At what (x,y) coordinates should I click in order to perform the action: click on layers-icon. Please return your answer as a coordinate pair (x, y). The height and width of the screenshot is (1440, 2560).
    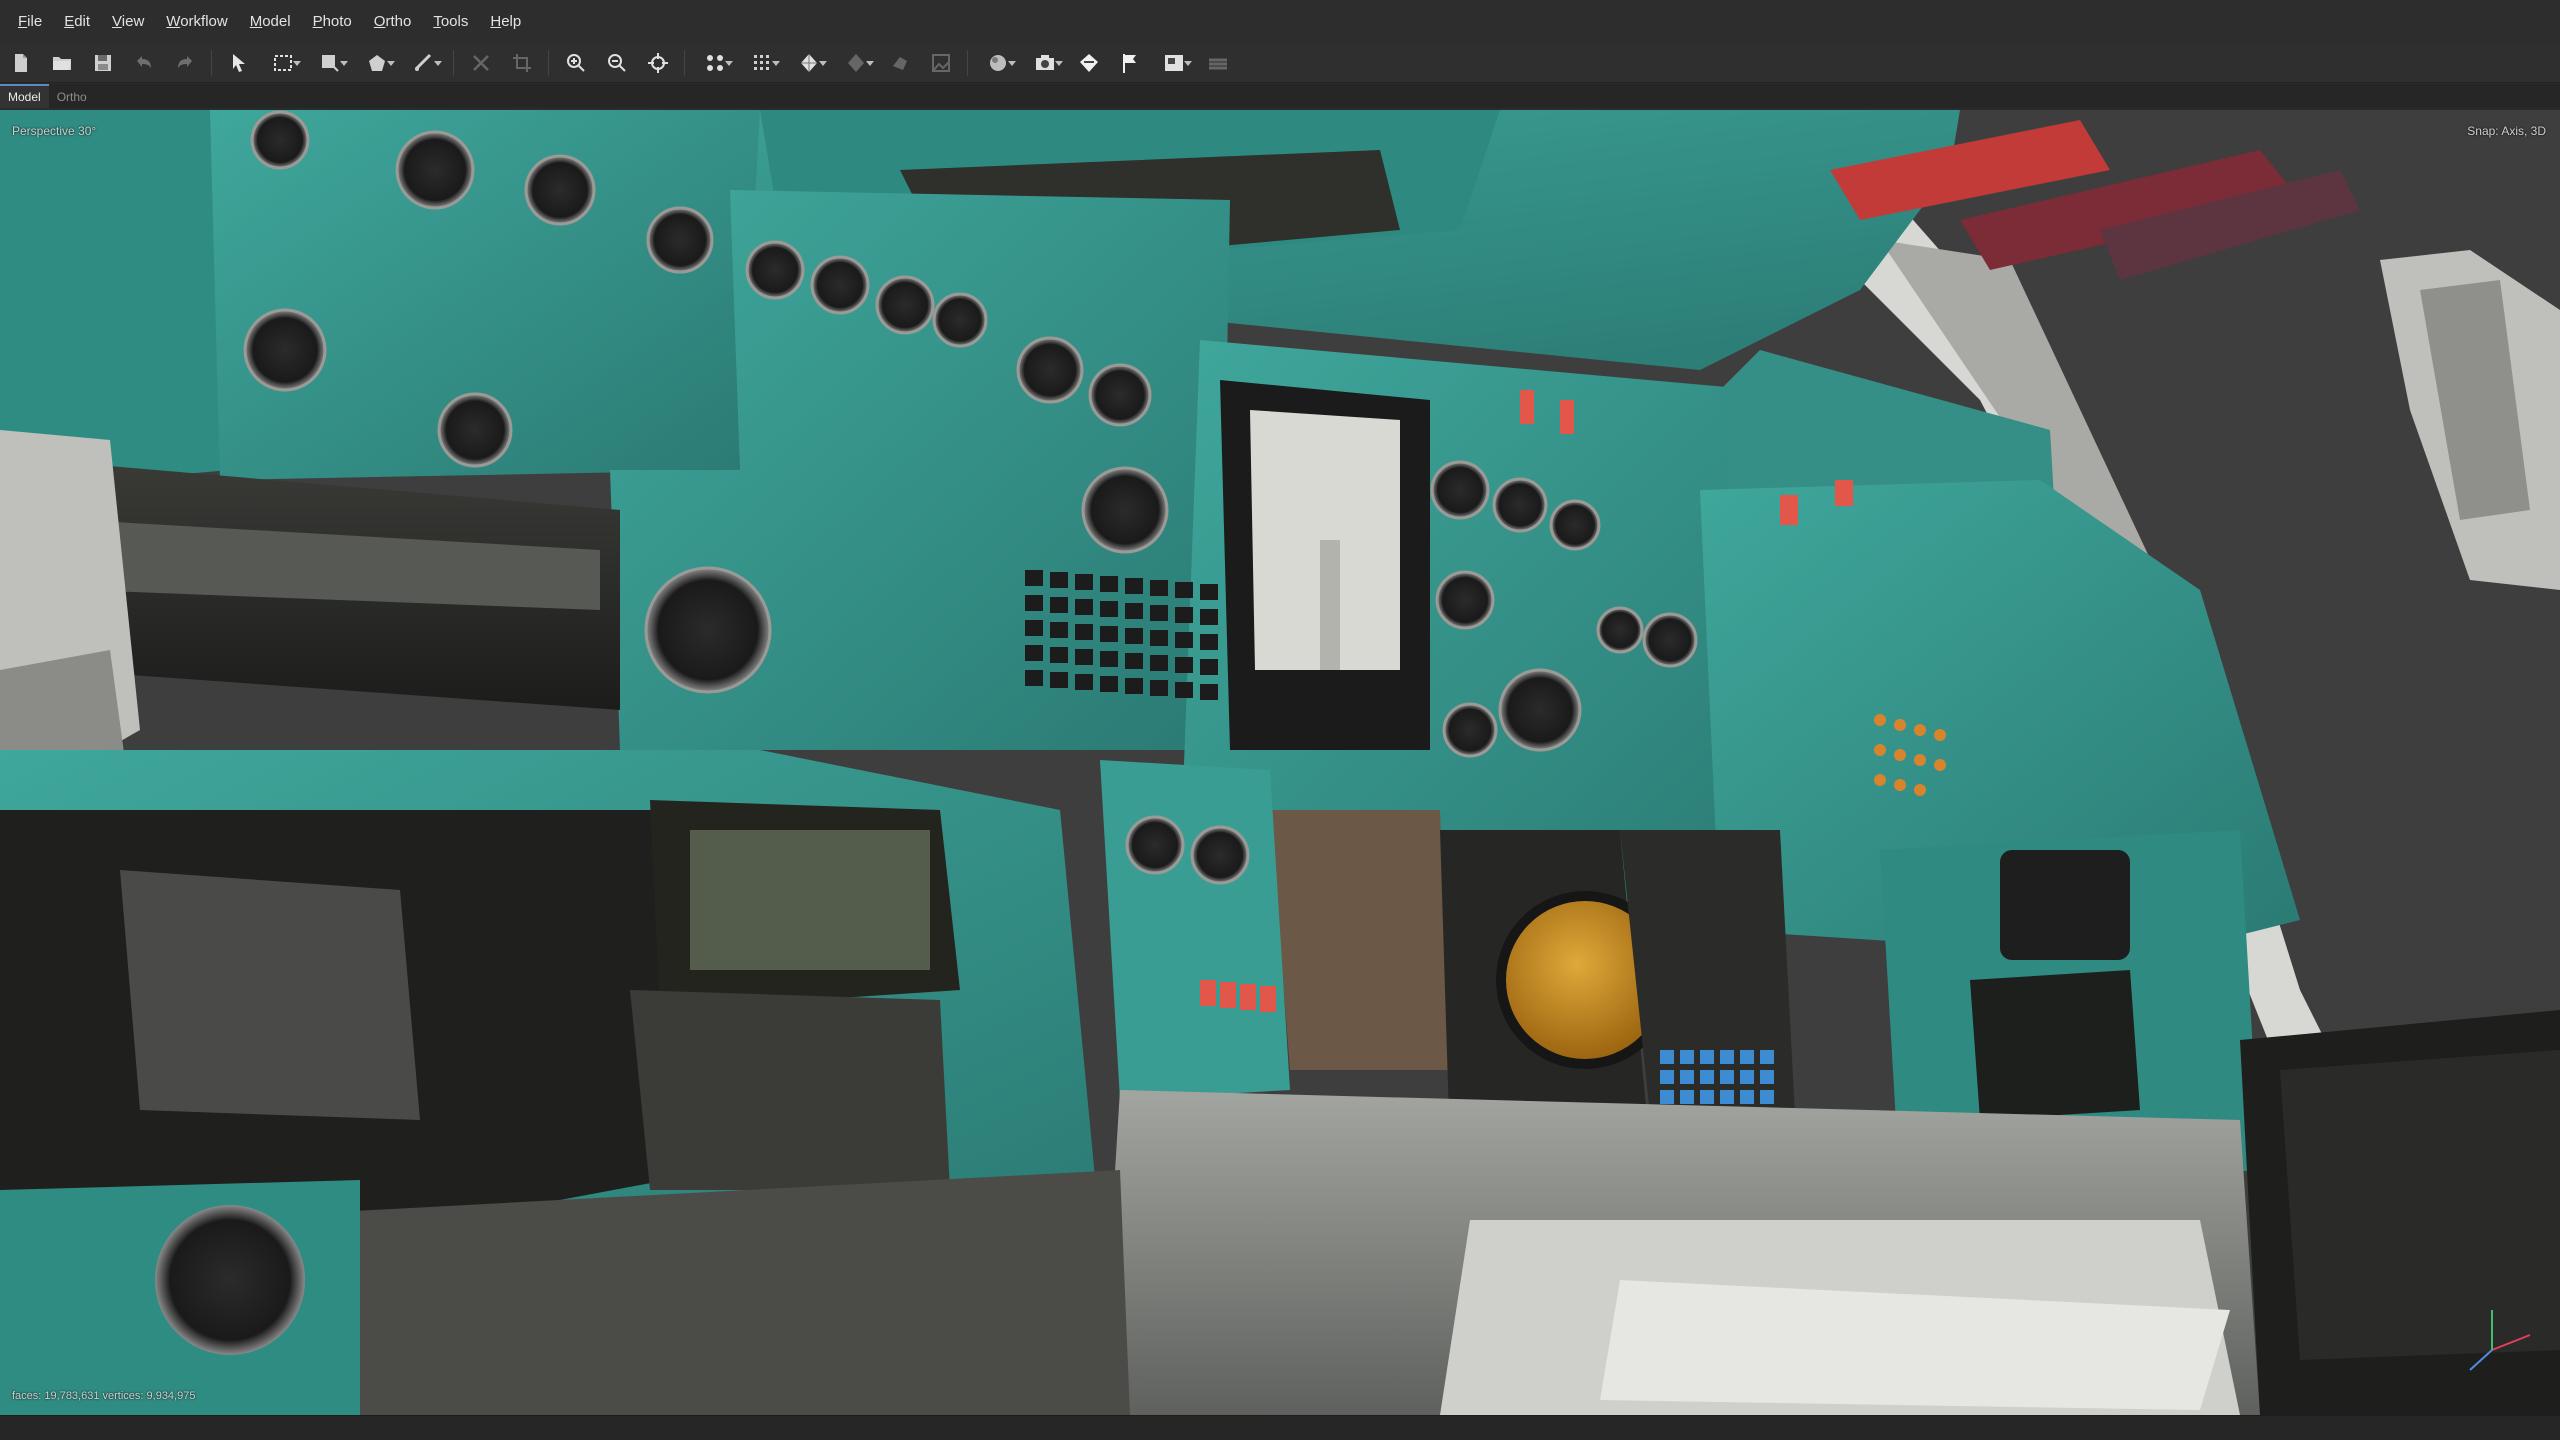
    Looking at the image, I should click on (1218, 63).